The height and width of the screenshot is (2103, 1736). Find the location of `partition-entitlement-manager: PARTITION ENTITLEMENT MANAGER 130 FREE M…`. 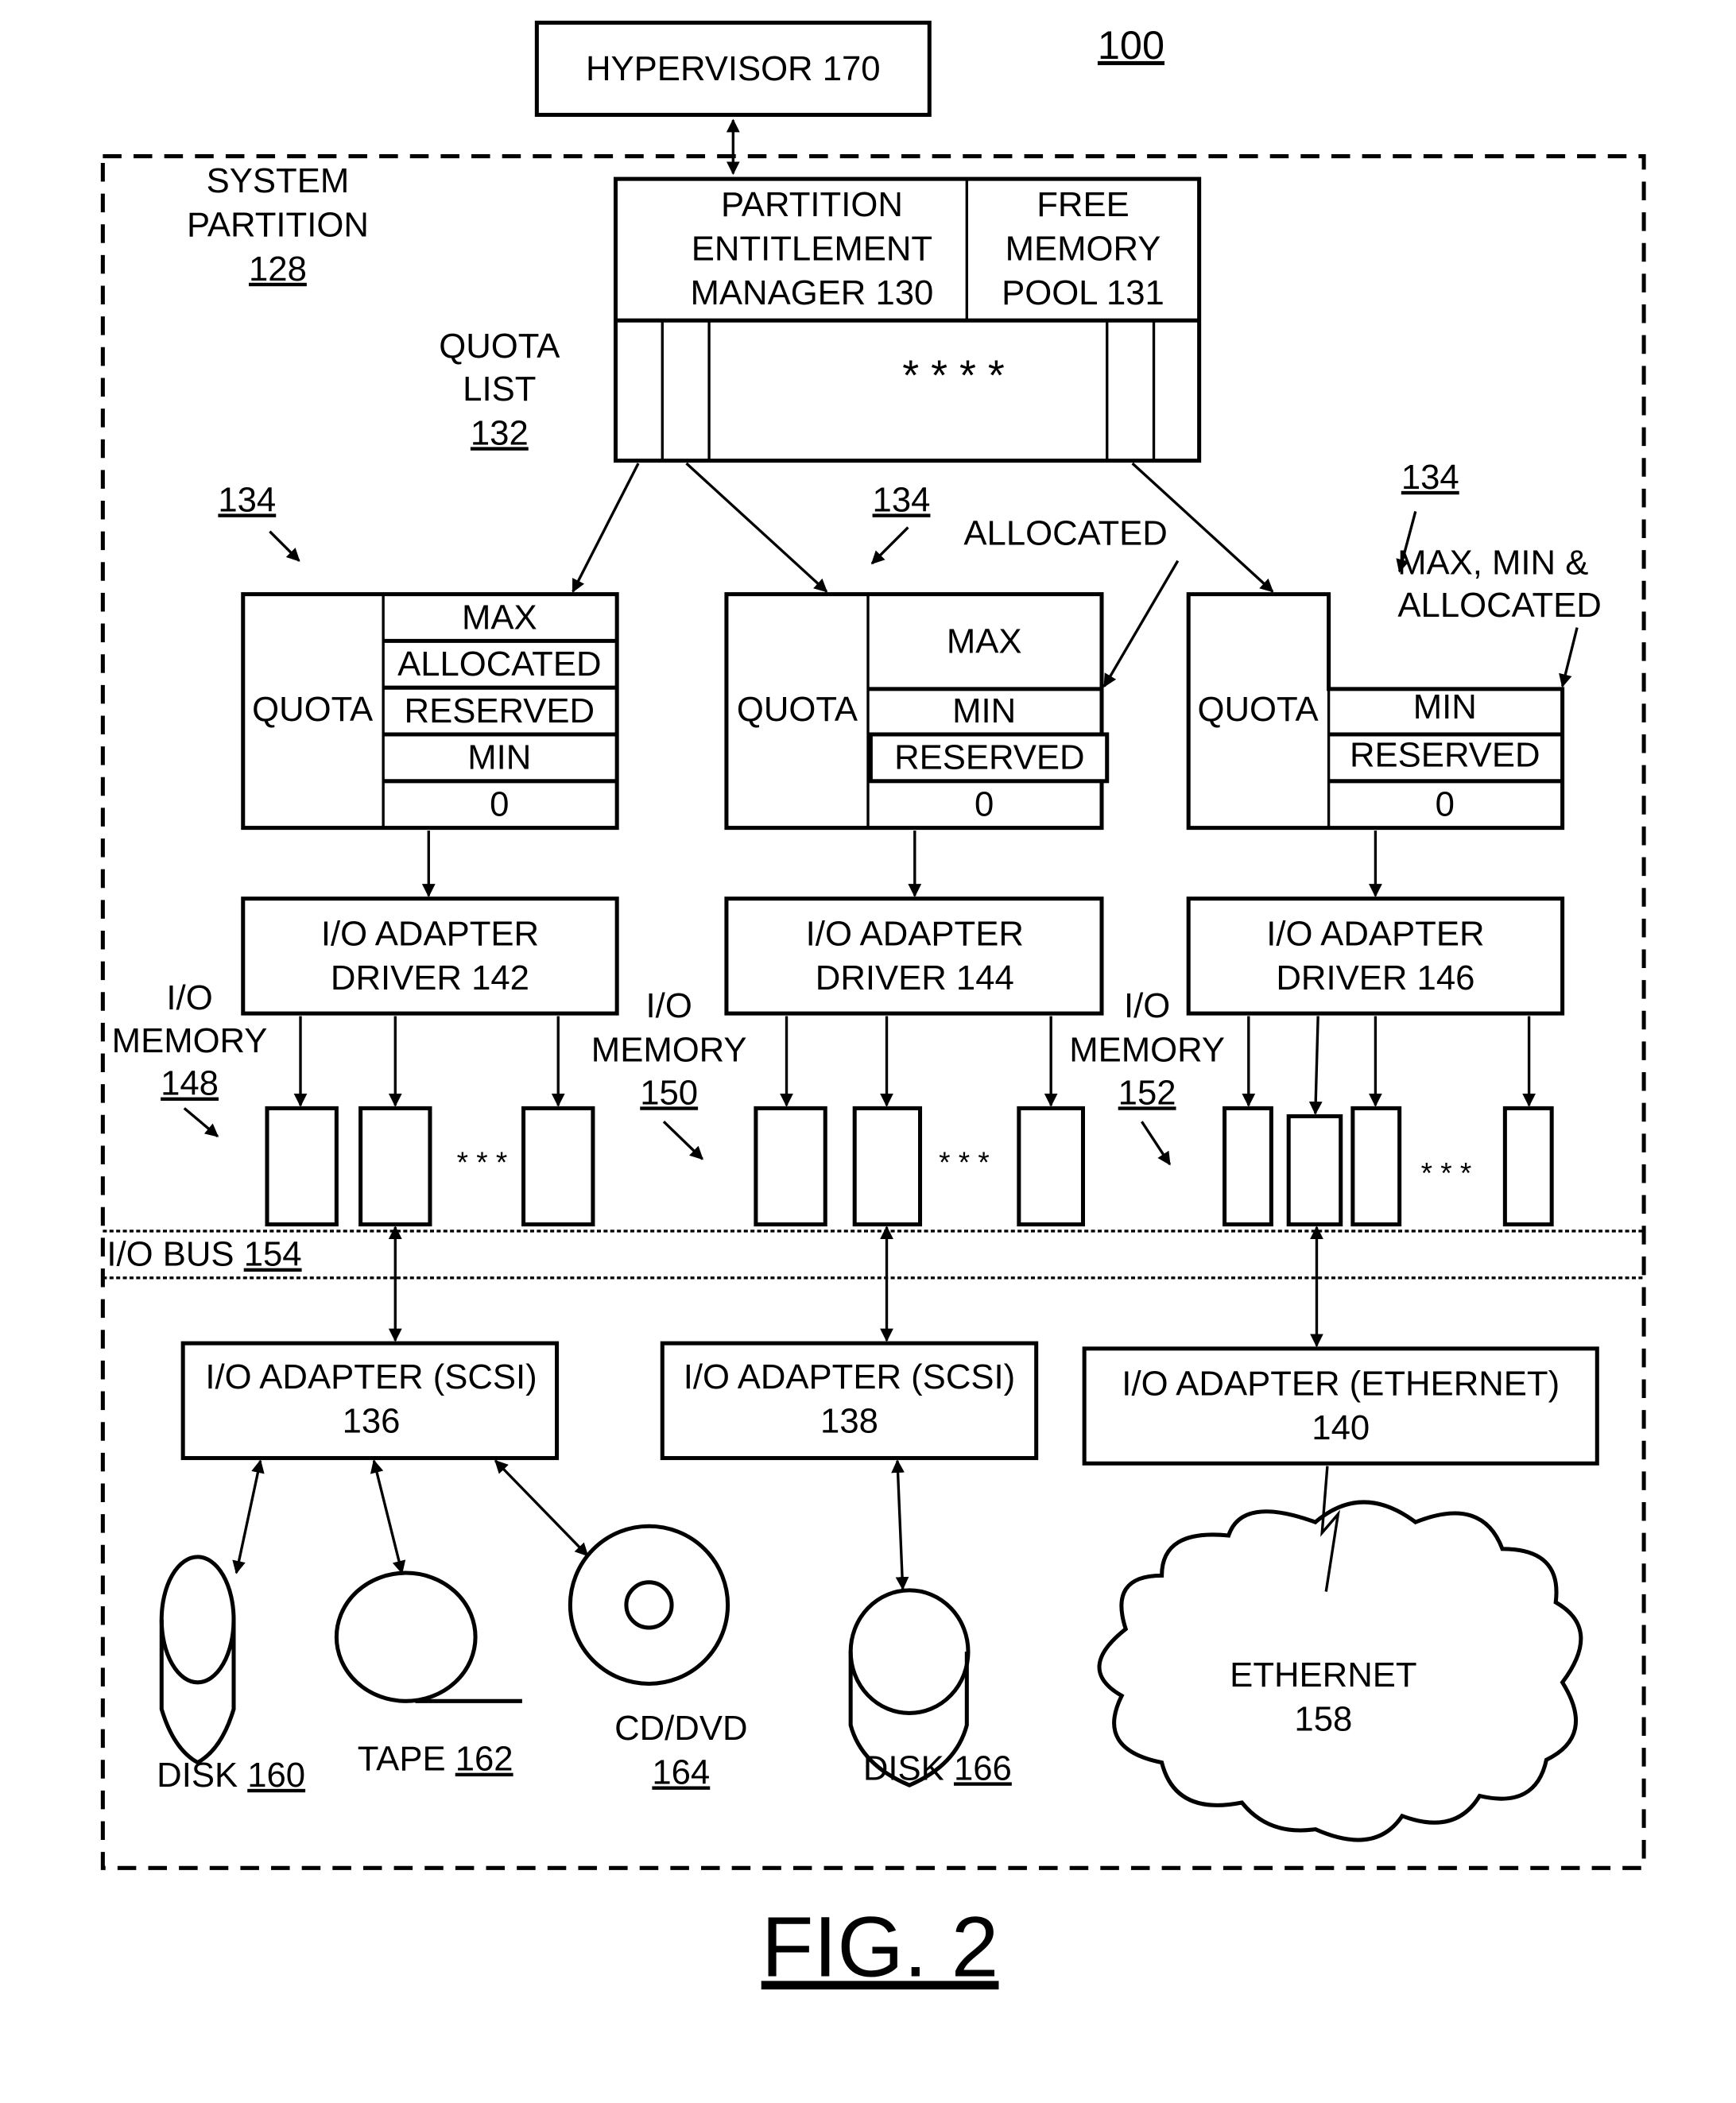

partition-entitlement-manager: PARTITION ENTITLEMENT MANAGER 130 FREE M… is located at coordinates (907, 319).